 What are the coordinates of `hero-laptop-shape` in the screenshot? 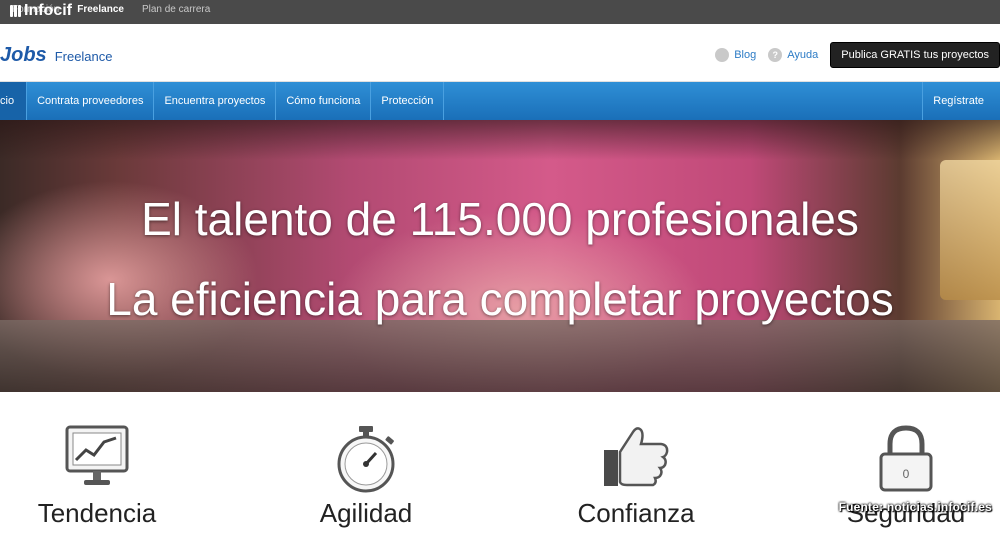 It's located at (500, 356).